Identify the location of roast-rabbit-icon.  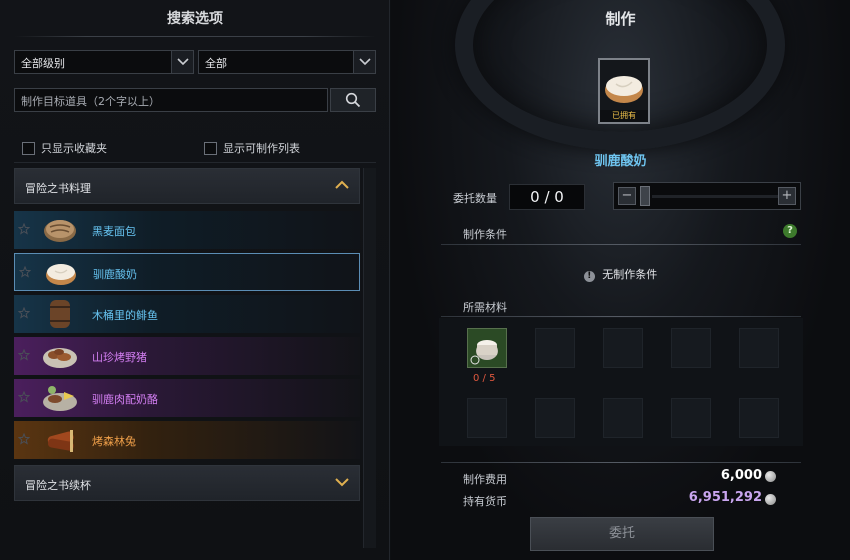
(60, 441).